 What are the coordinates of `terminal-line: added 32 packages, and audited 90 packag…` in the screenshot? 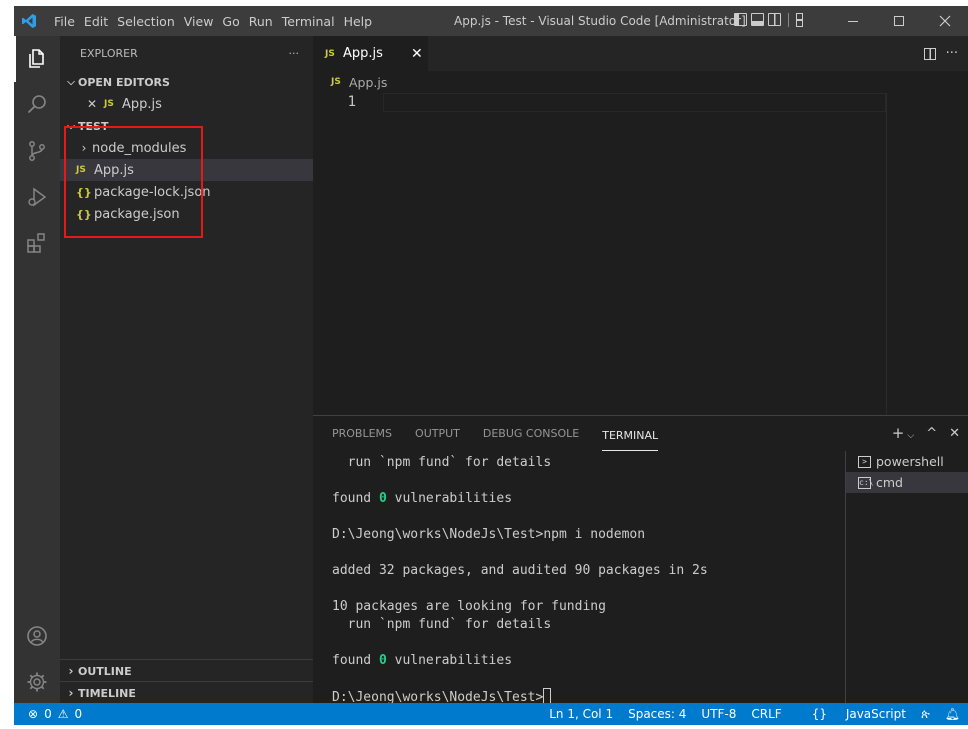 It's located at (520, 570).